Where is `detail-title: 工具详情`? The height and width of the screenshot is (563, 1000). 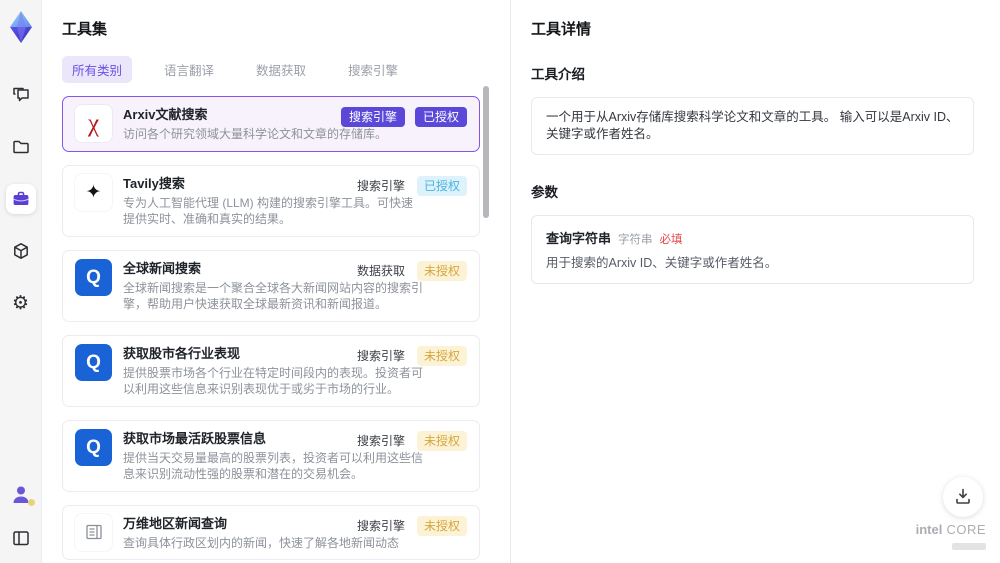
detail-title: 工具详情 is located at coordinates (561, 29).